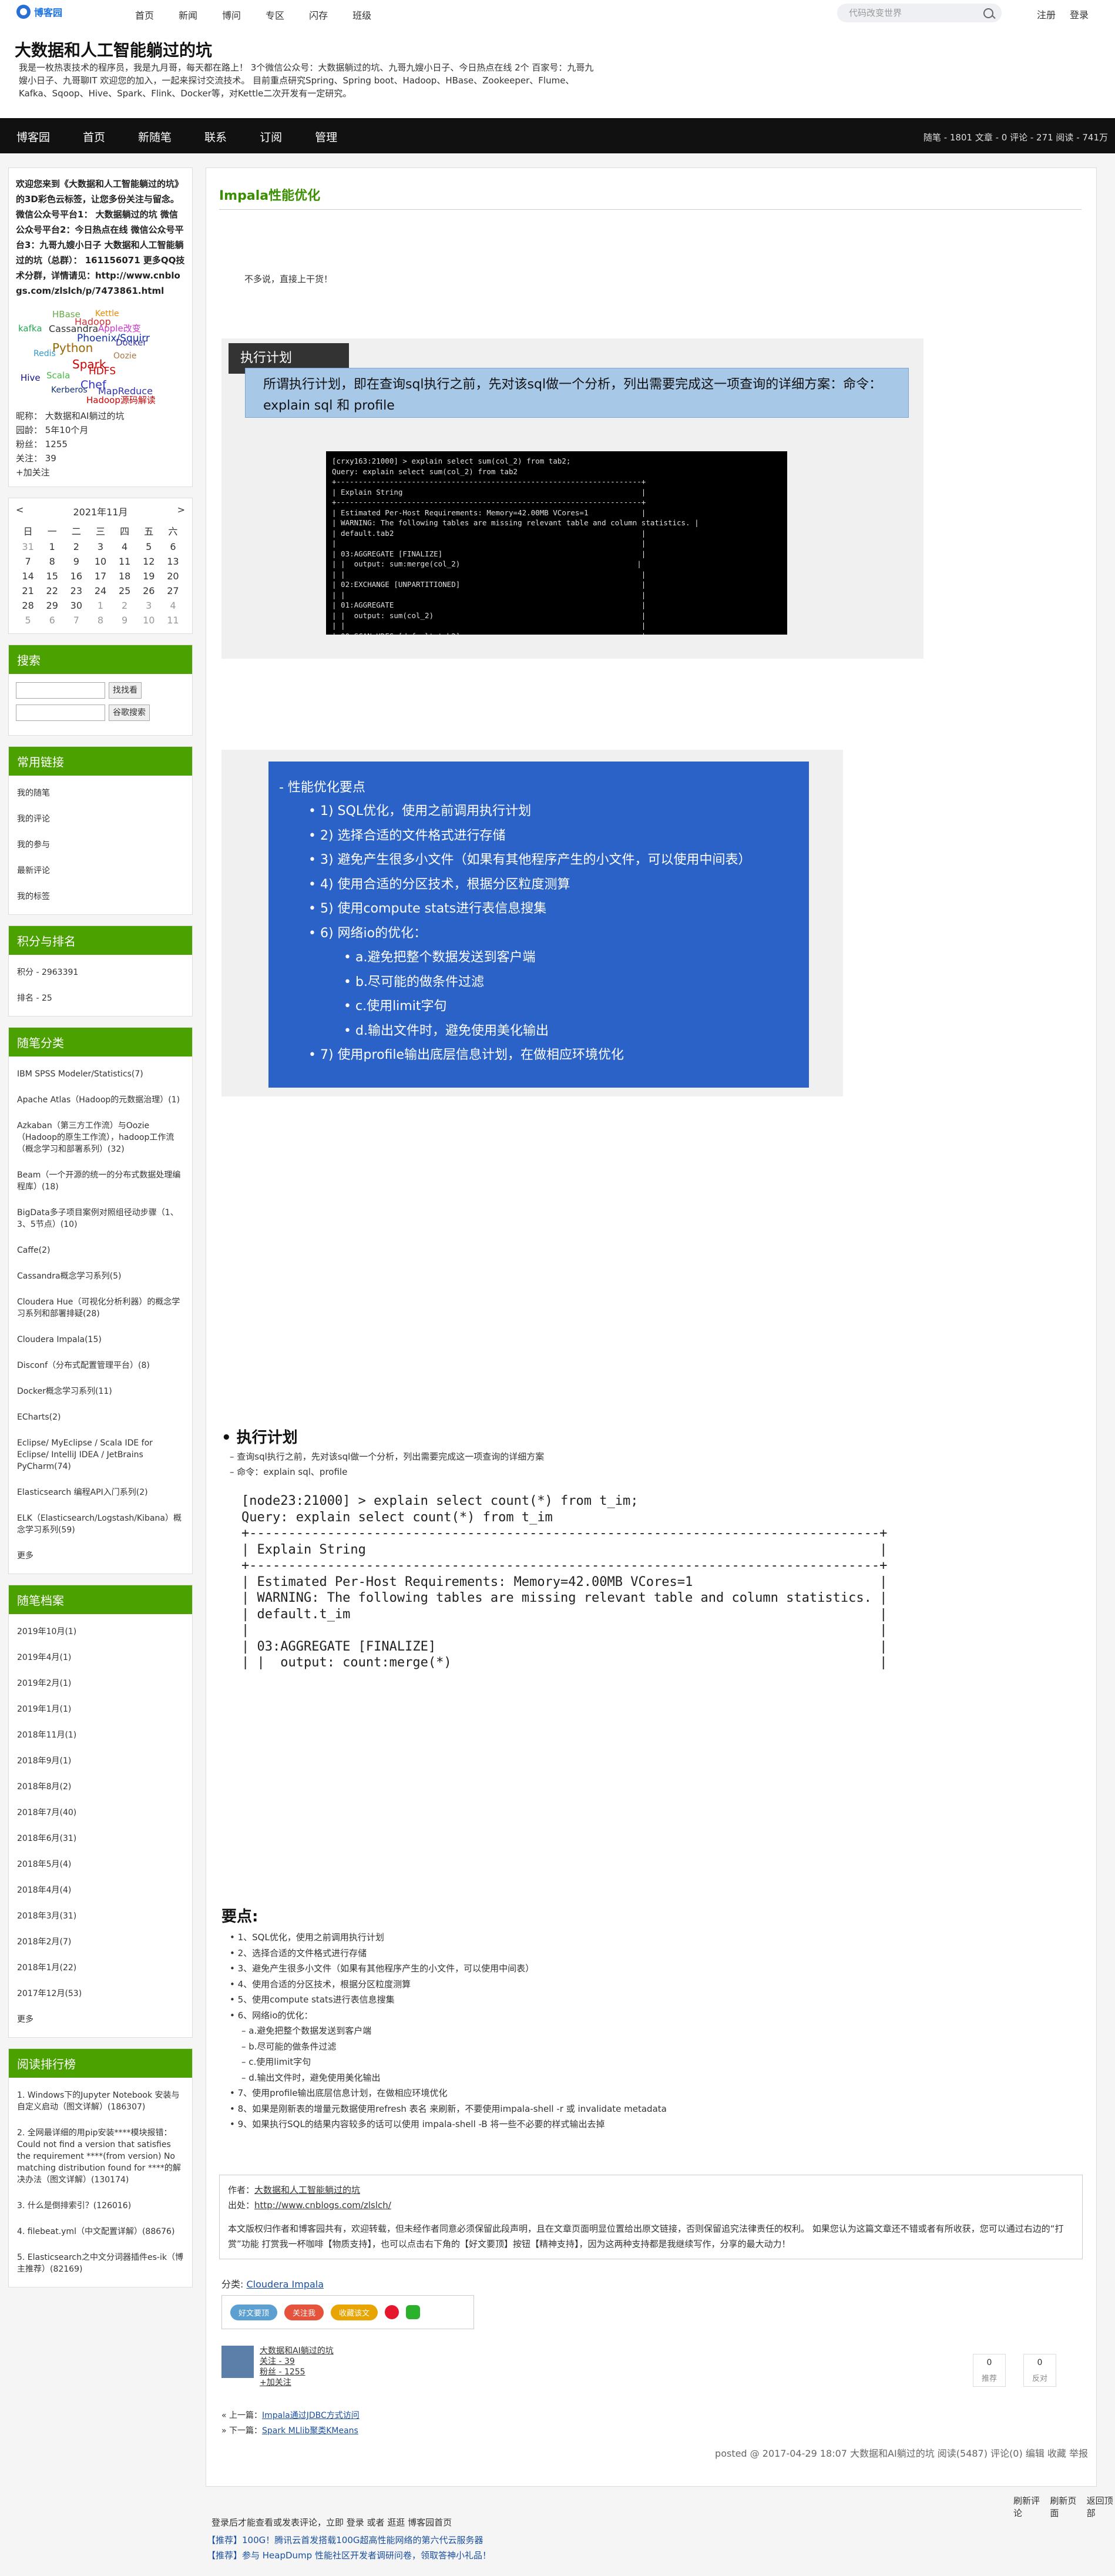 This screenshot has height=2576, width=1115. I want to click on nav-contact: 联系, so click(216, 137).